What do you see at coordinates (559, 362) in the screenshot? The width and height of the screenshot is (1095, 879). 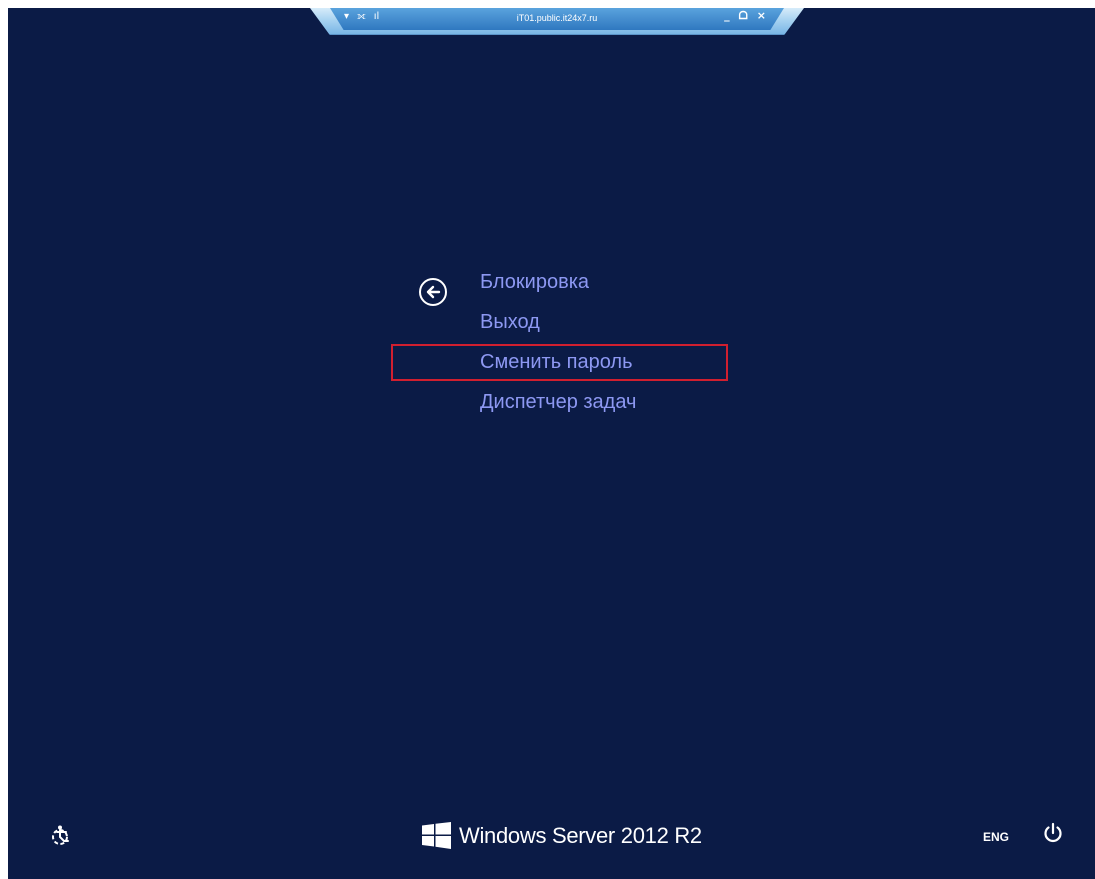 I see `highlight-box` at bounding box center [559, 362].